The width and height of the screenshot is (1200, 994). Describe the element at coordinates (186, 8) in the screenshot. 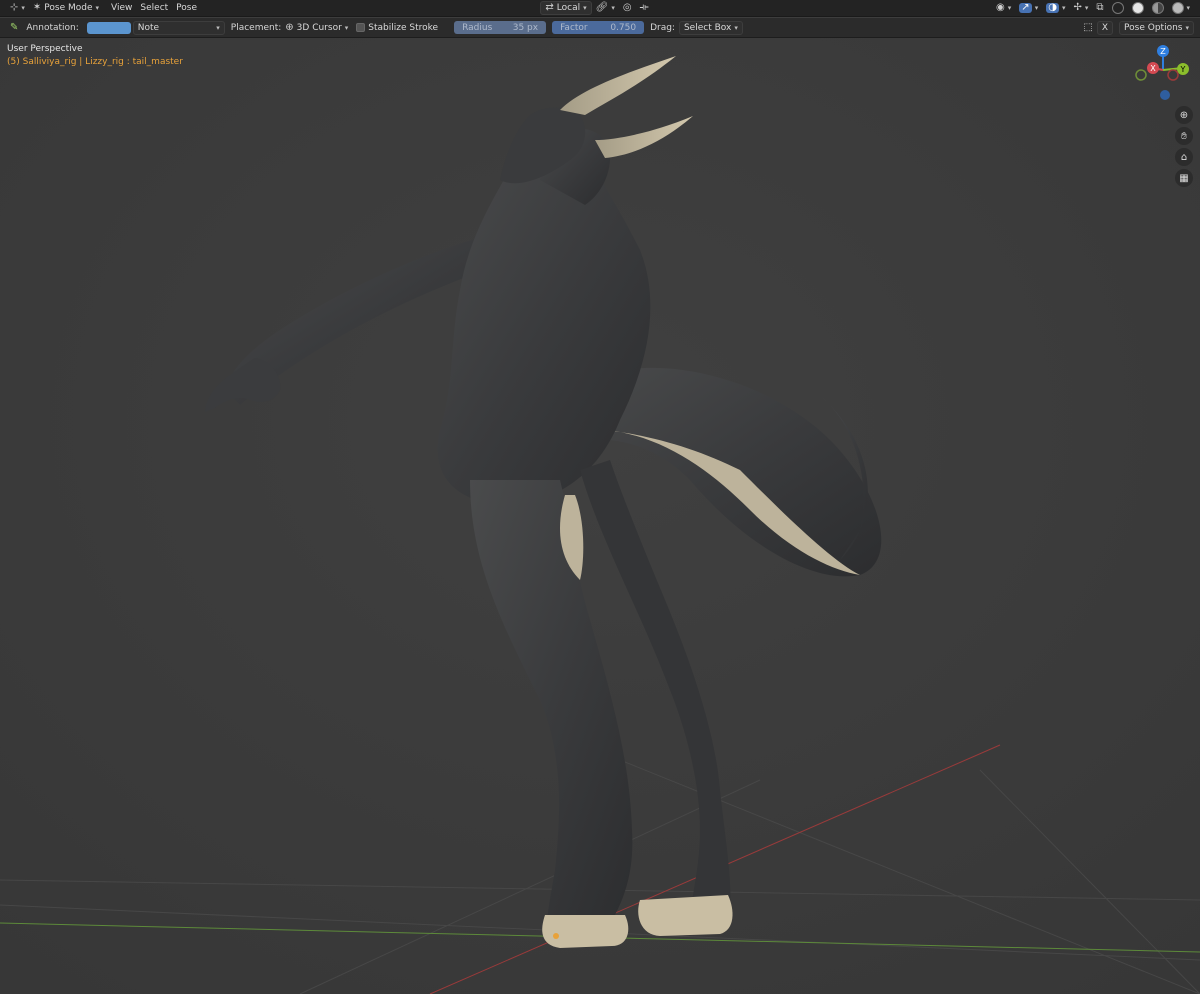

I see `menu-pose: Pose` at that location.